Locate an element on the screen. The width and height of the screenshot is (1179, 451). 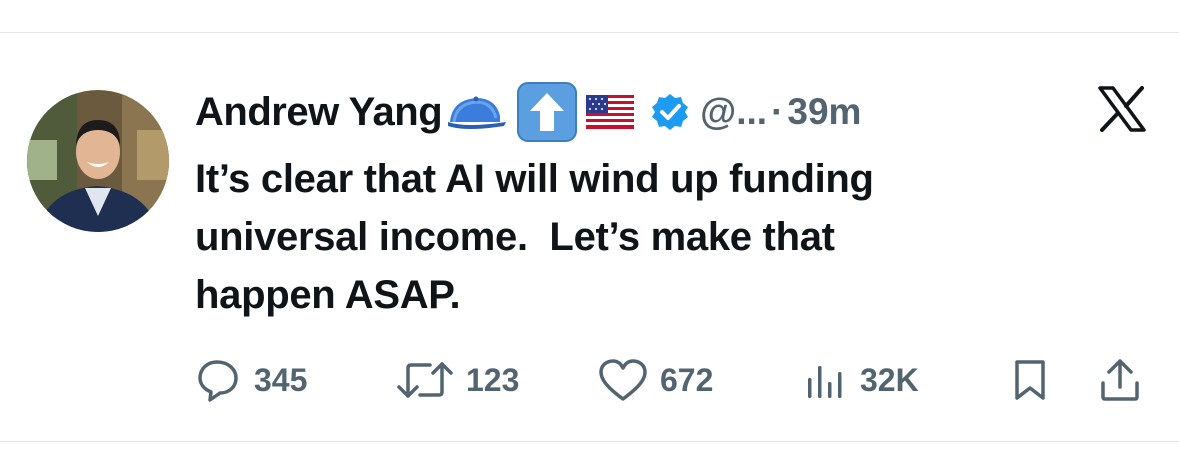
top-divider is located at coordinates (589, 32).